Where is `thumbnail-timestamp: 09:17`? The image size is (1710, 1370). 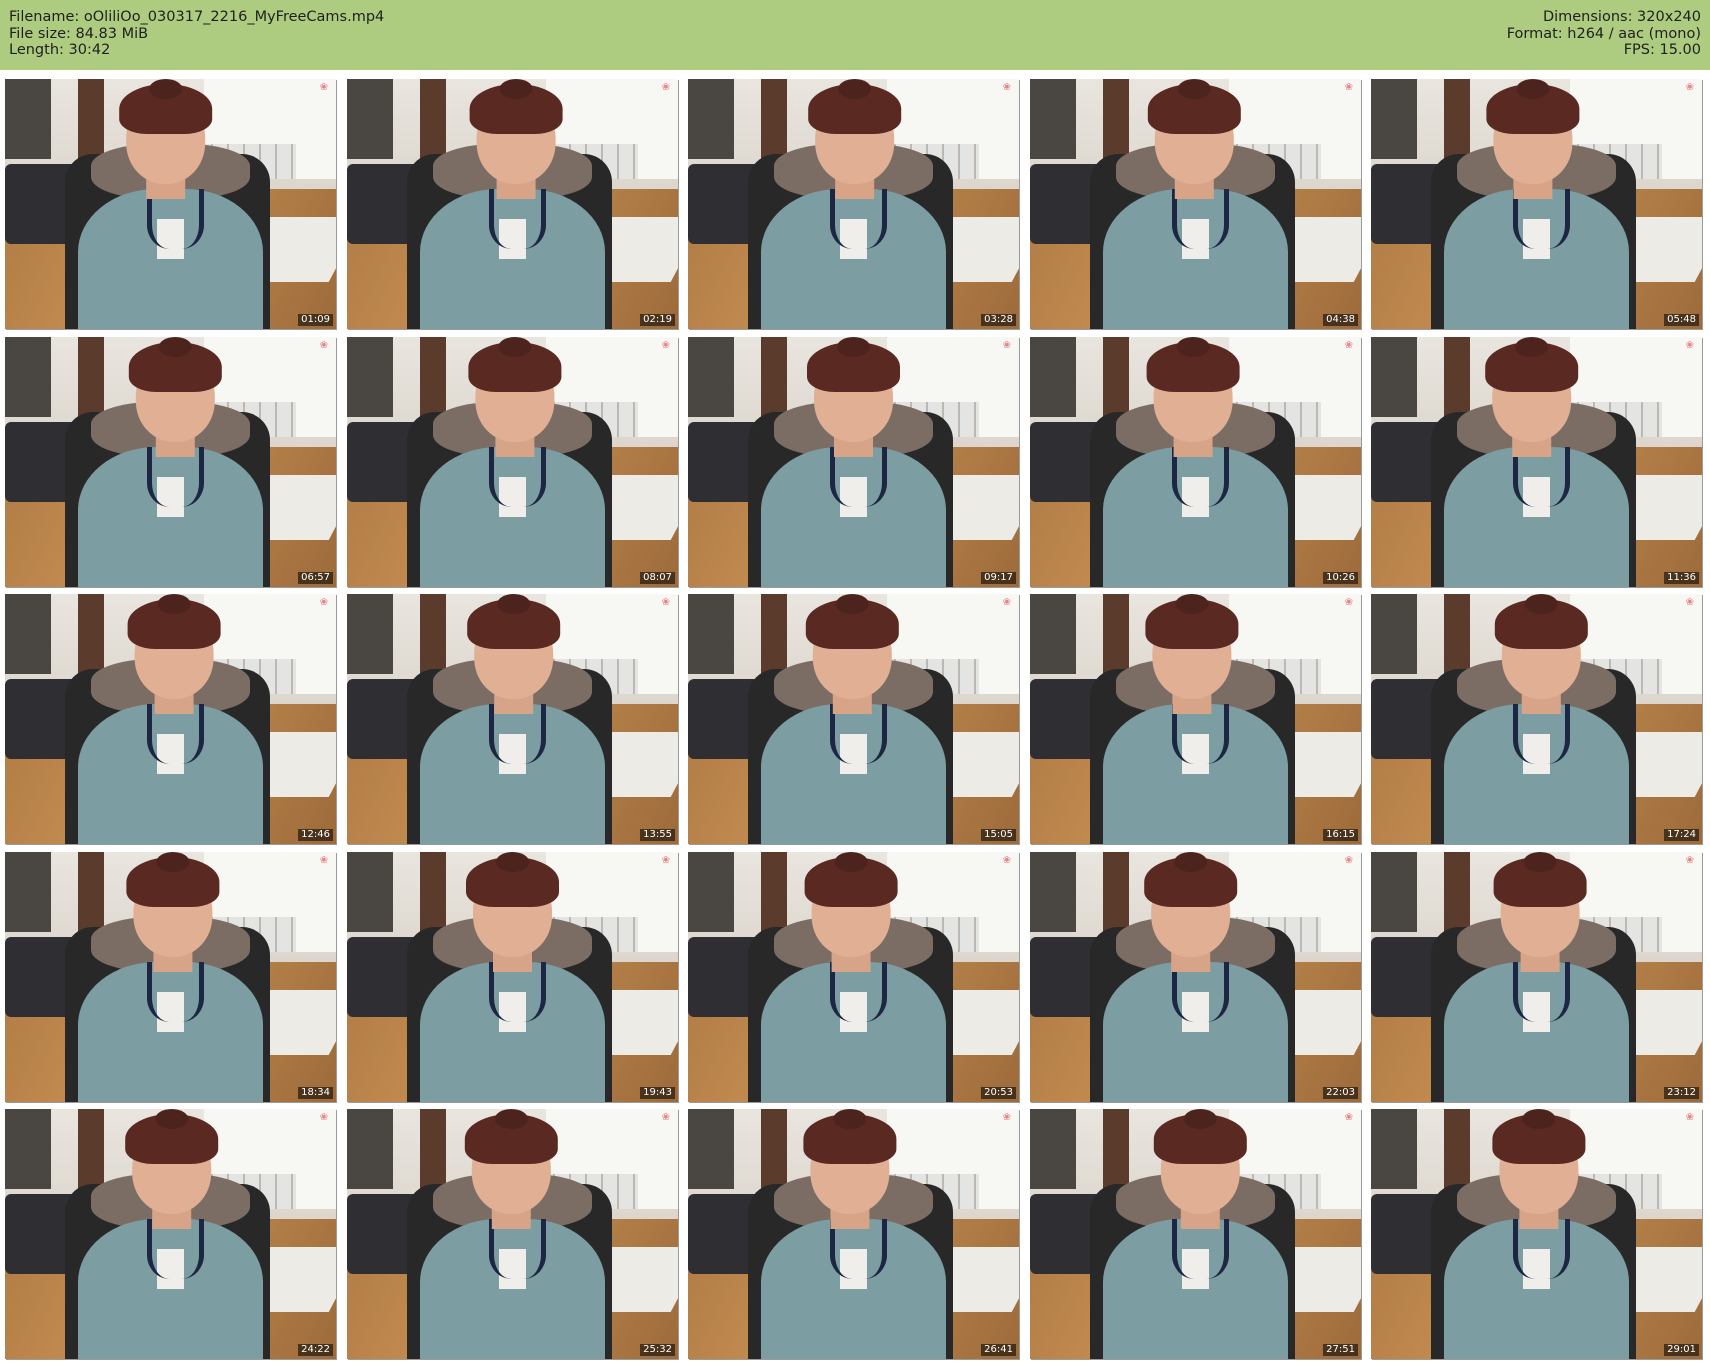 thumbnail-timestamp: 09:17 is located at coordinates (998, 578).